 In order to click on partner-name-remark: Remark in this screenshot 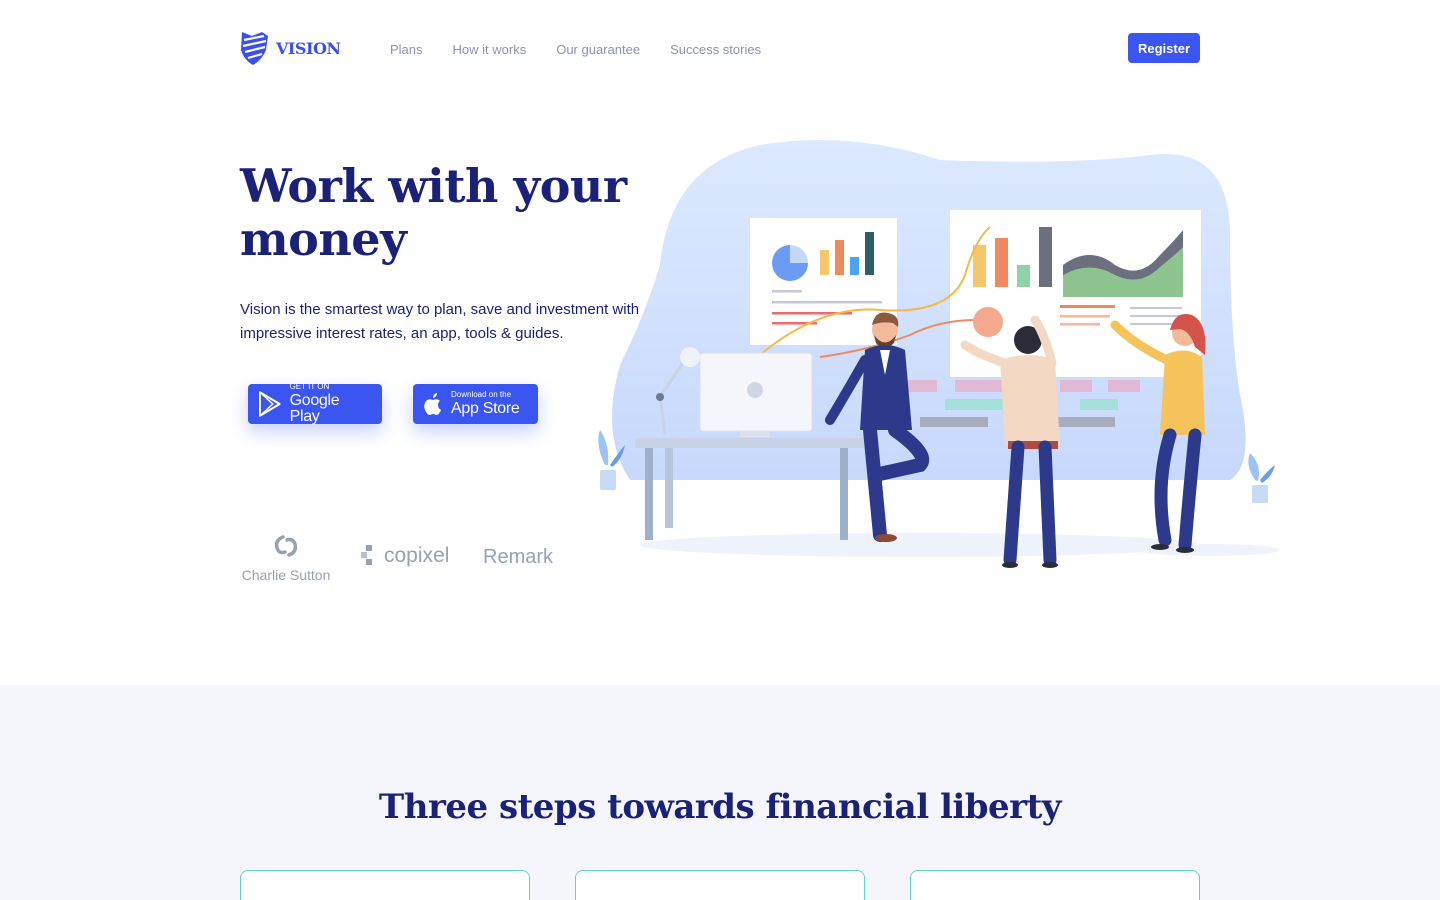, I will do `click(518, 557)`.